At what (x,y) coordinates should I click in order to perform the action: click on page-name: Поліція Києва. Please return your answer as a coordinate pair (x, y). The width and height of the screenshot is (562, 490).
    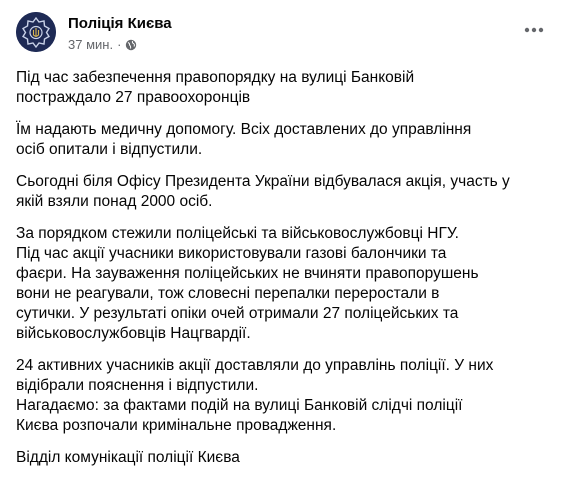
    Looking at the image, I should click on (120, 23).